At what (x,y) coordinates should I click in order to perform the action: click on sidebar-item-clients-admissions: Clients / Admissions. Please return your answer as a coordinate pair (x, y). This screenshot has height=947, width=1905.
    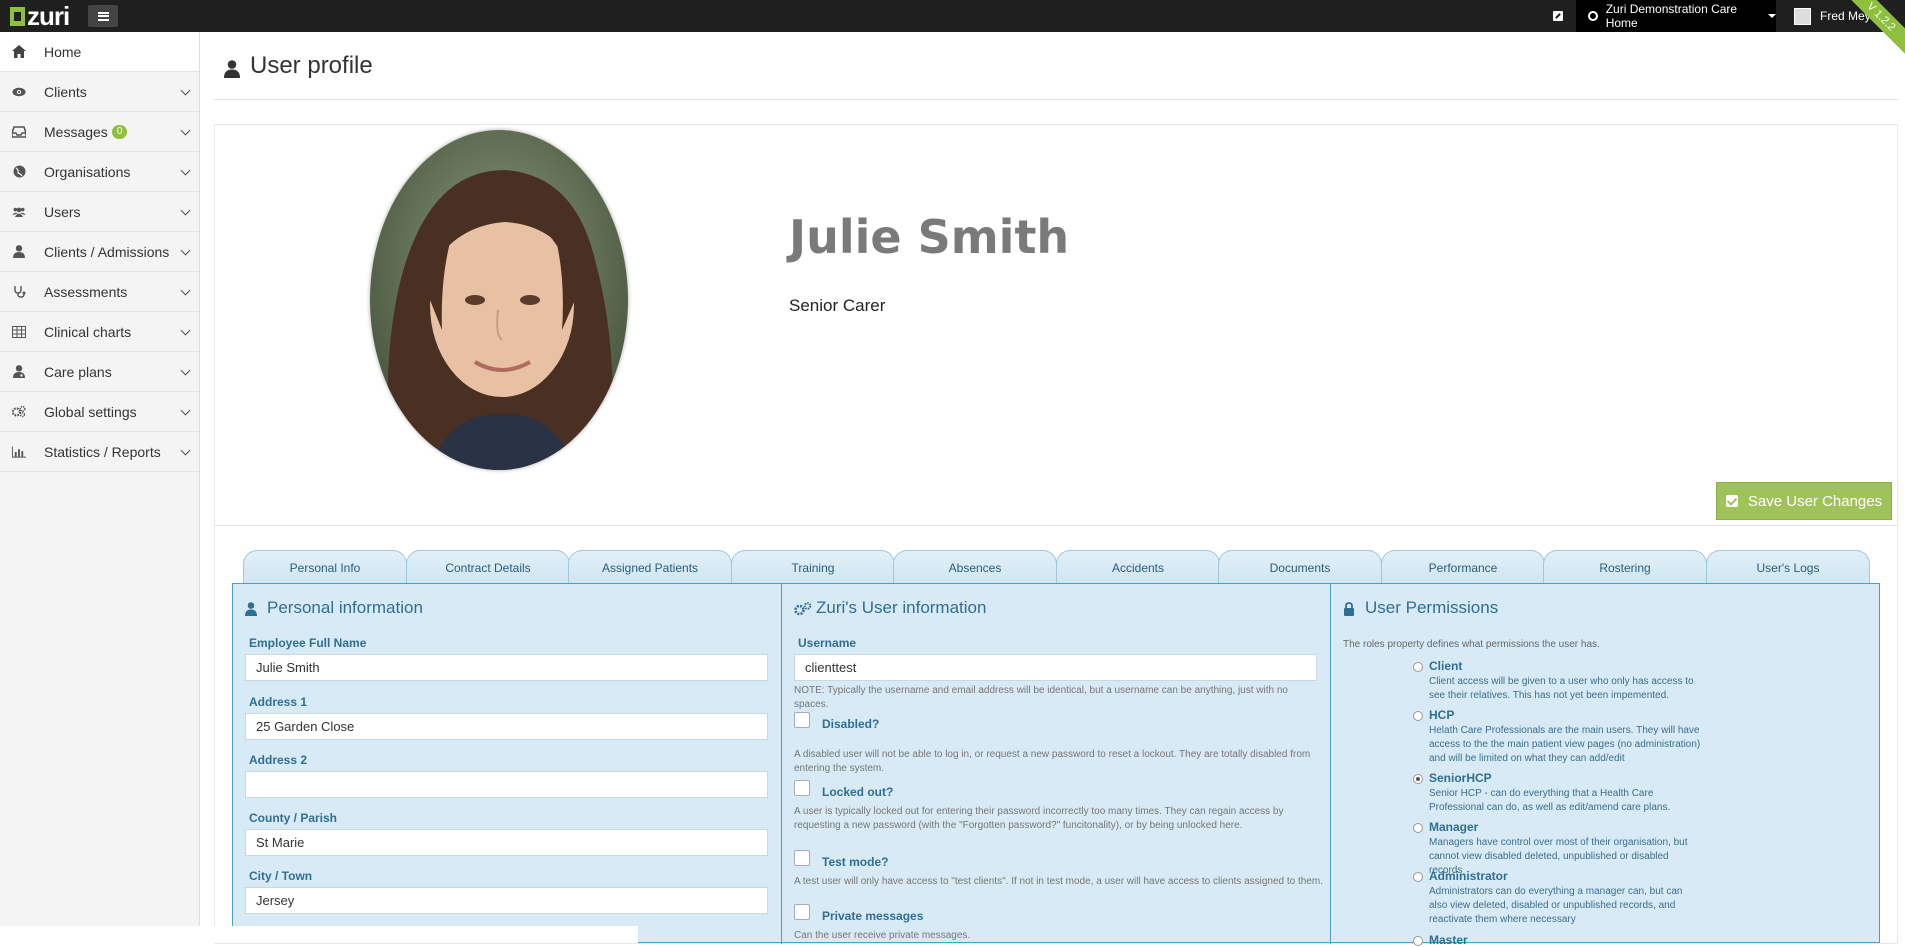
    Looking at the image, I should click on (99, 252).